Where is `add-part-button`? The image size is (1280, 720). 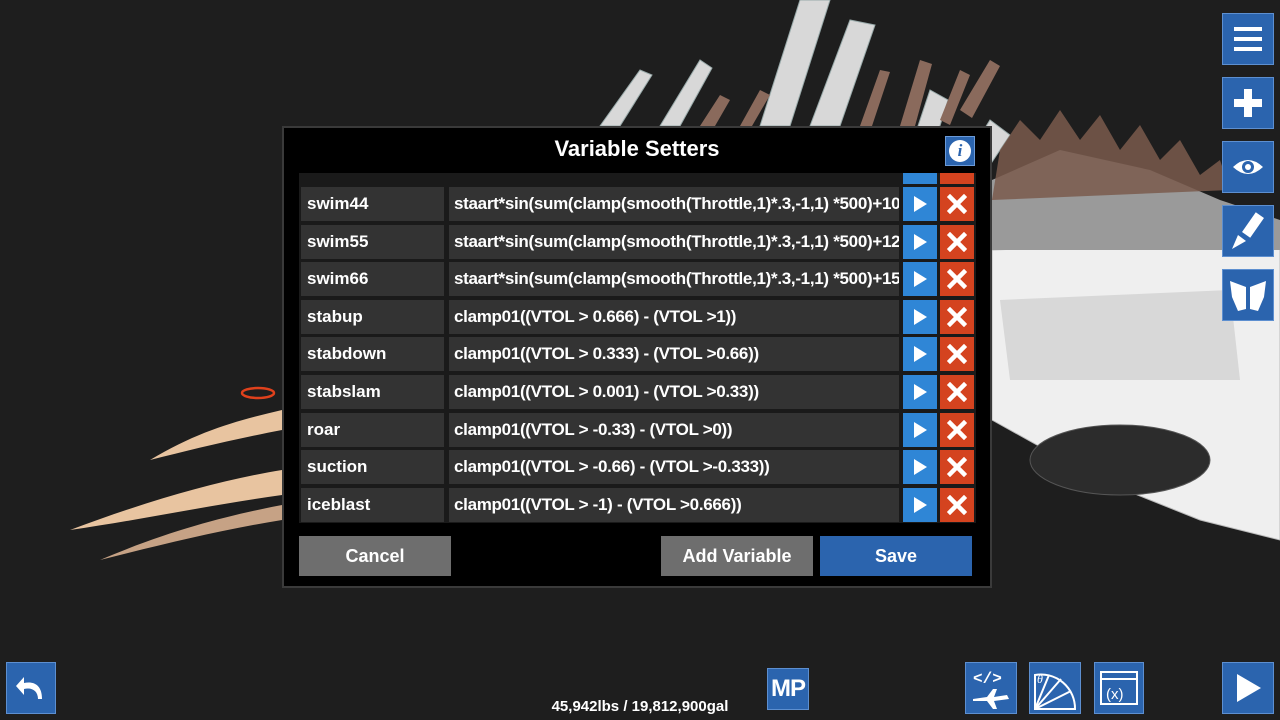 add-part-button is located at coordinates (1248, 103).